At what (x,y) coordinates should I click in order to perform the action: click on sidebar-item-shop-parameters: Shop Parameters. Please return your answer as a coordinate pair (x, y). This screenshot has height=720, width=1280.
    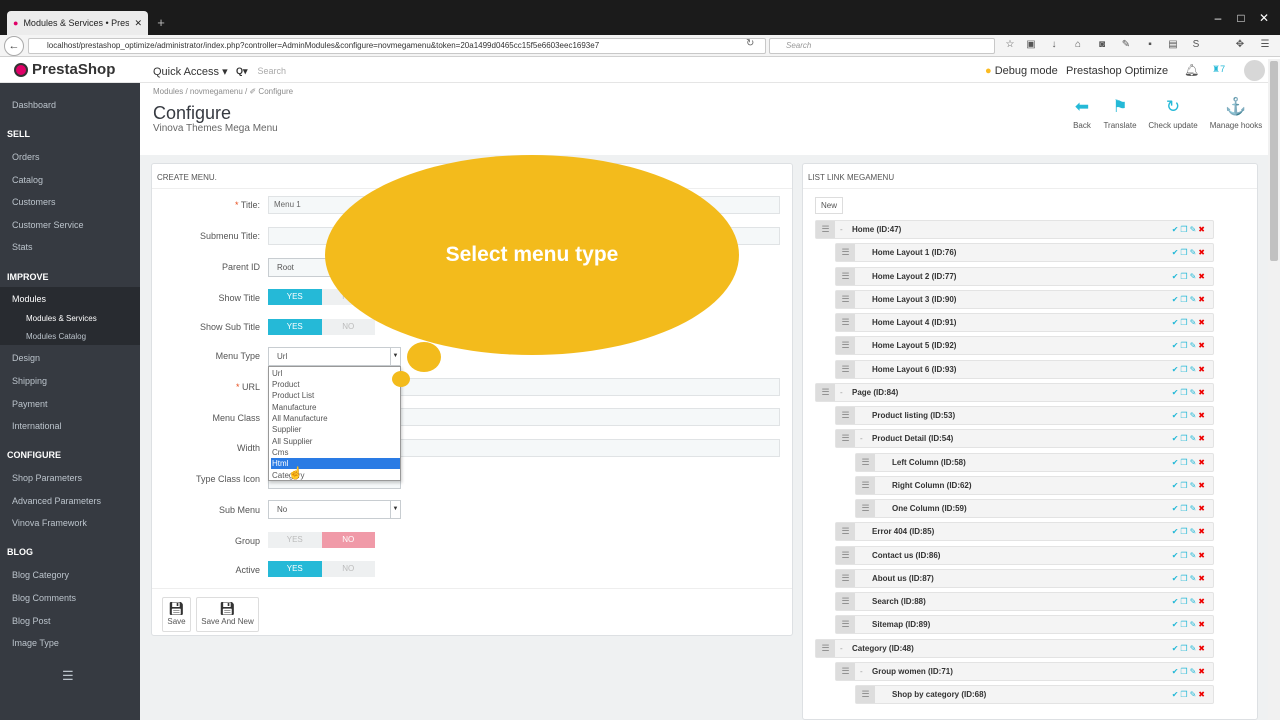
    Looking at the image, I should click on (47, 478).